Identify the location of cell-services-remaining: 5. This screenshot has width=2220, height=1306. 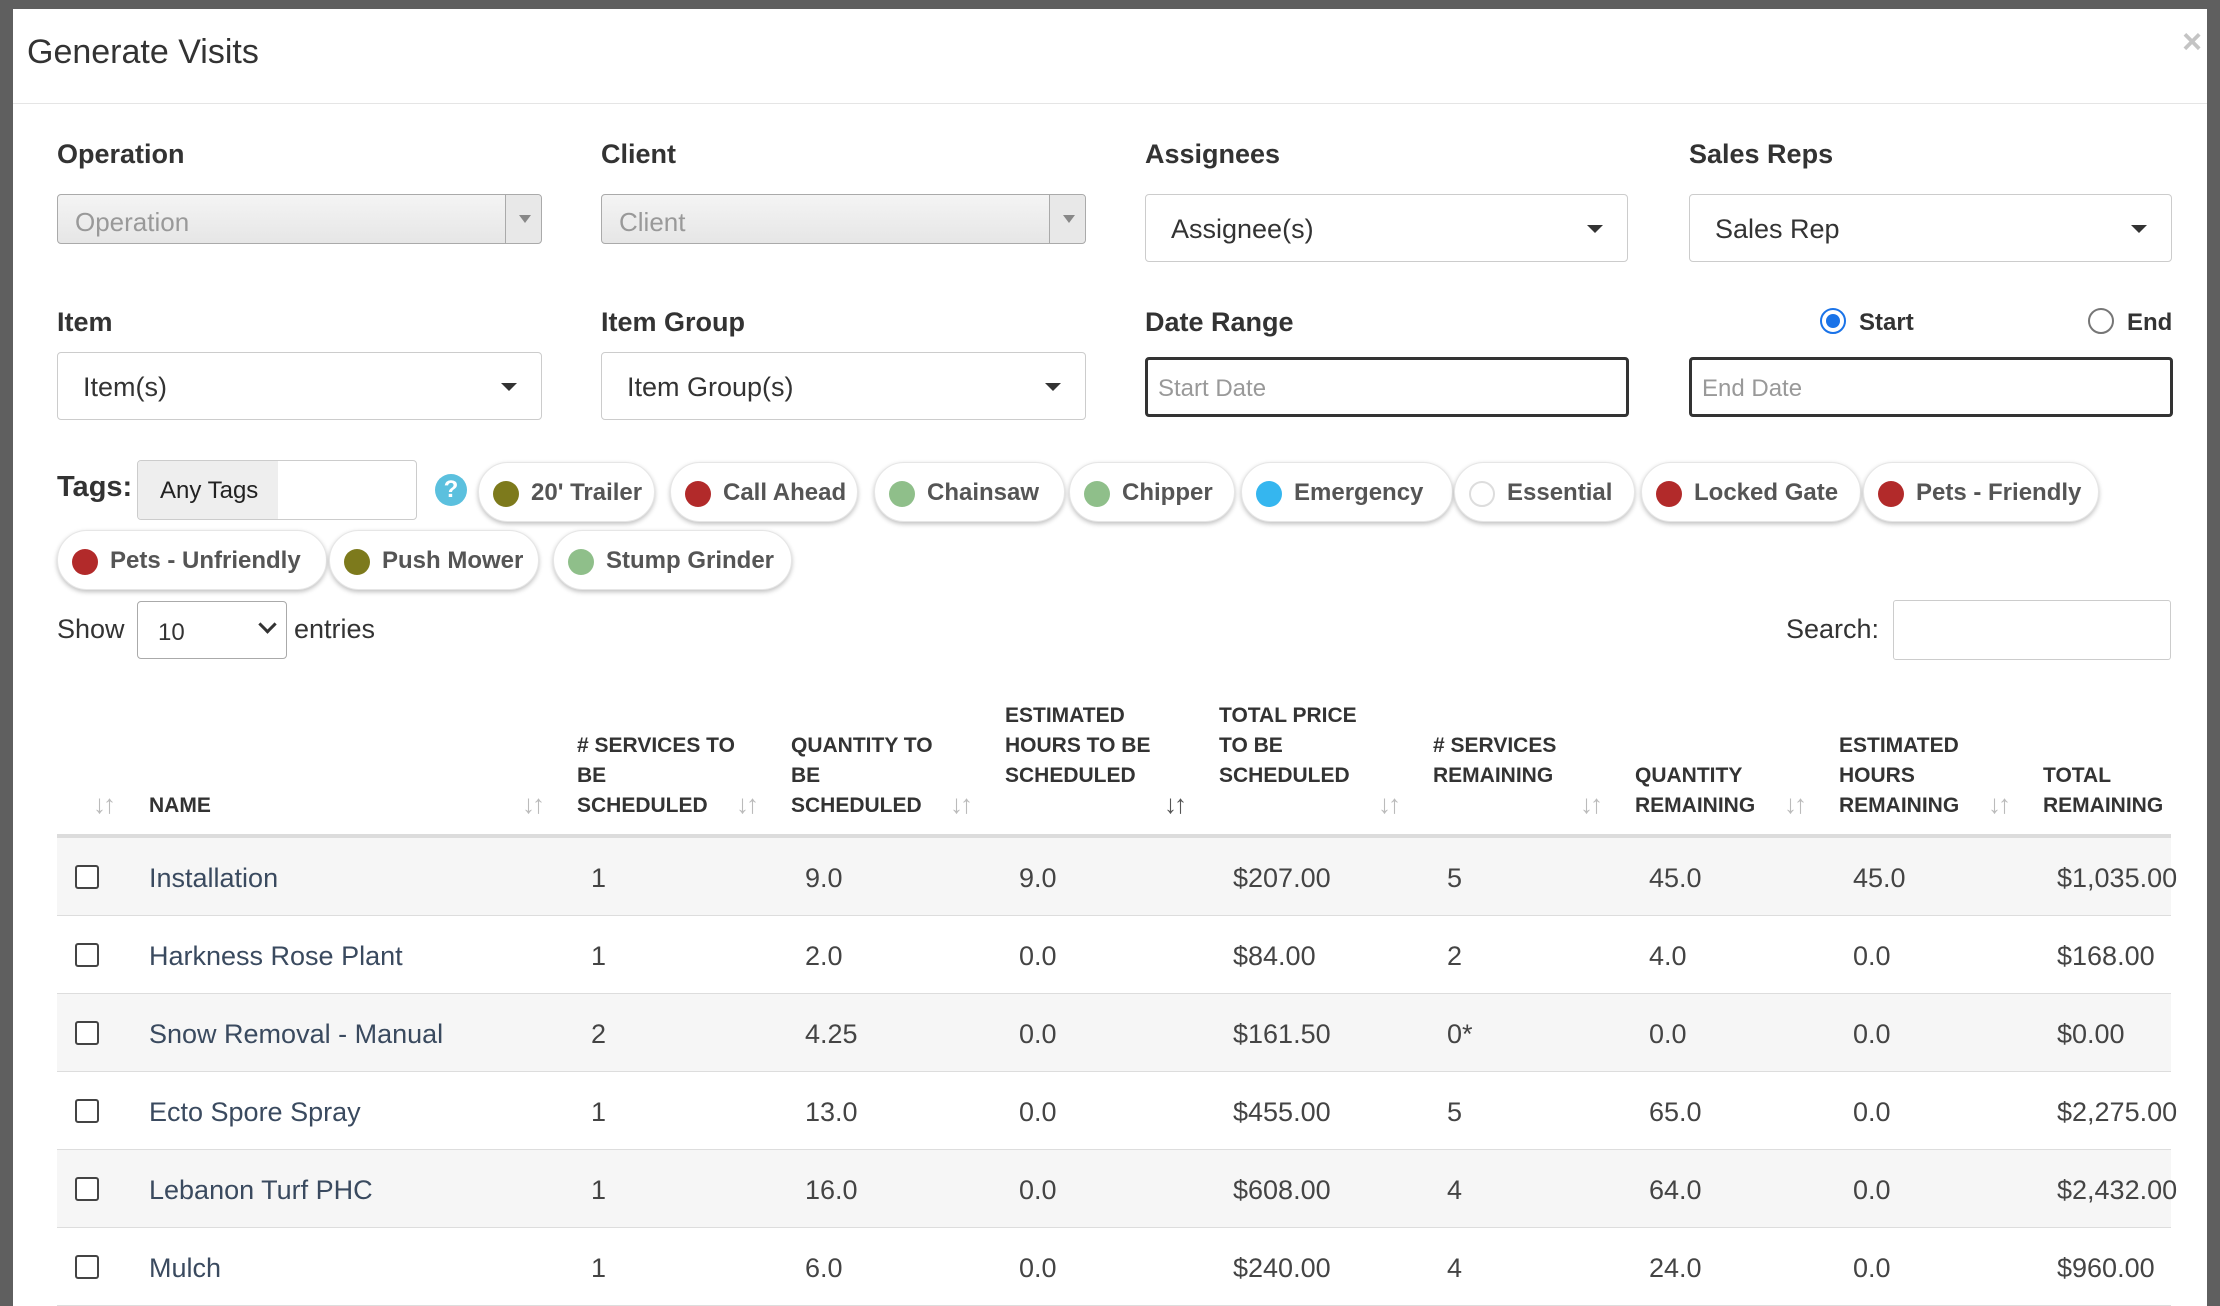
(1455, 878).